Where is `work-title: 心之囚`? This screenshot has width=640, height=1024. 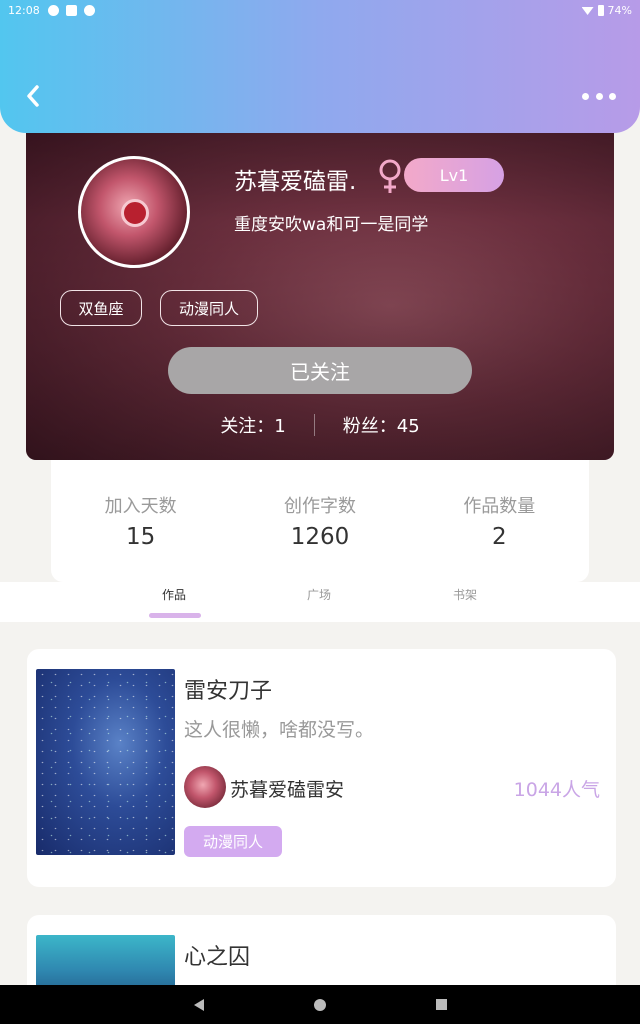
work-title: 心之囚 is located at coordinates (217, 957).